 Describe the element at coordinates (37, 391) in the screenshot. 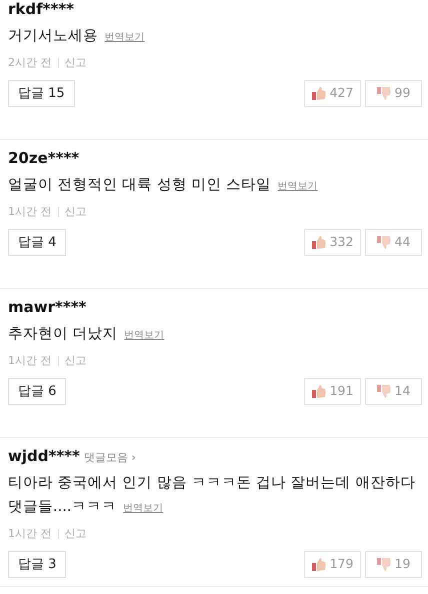

I see `reply-button: 답글 6` at that location.